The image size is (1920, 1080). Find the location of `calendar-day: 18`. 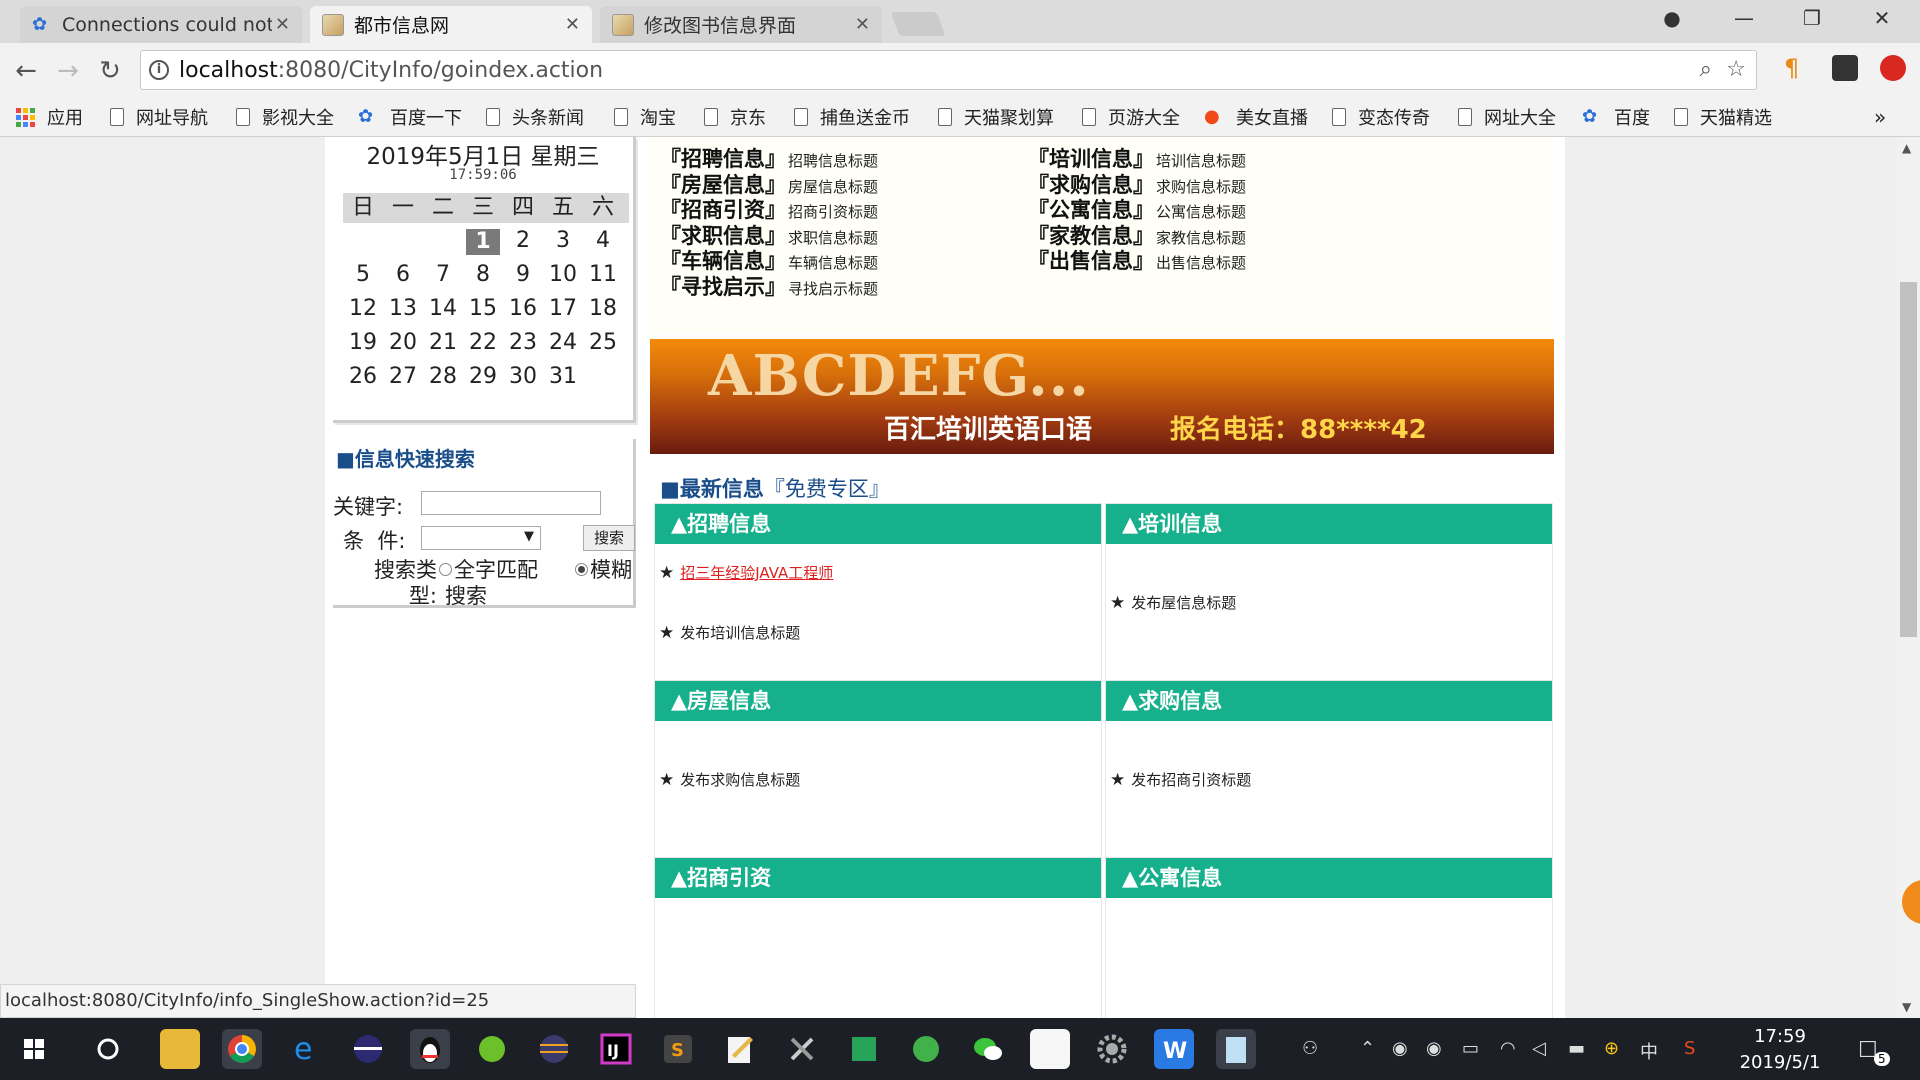

calendar-day: 18 is located at coordinates (603, 309).